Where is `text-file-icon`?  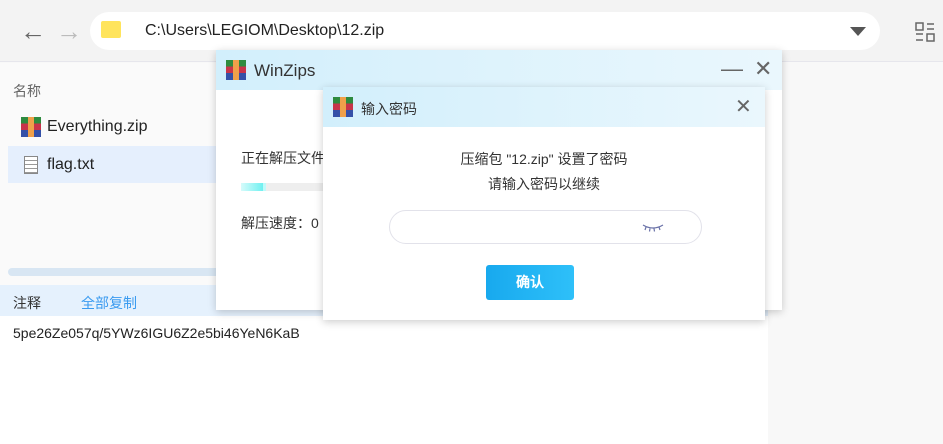 text-file-icon is located at coordinates (31, 164).